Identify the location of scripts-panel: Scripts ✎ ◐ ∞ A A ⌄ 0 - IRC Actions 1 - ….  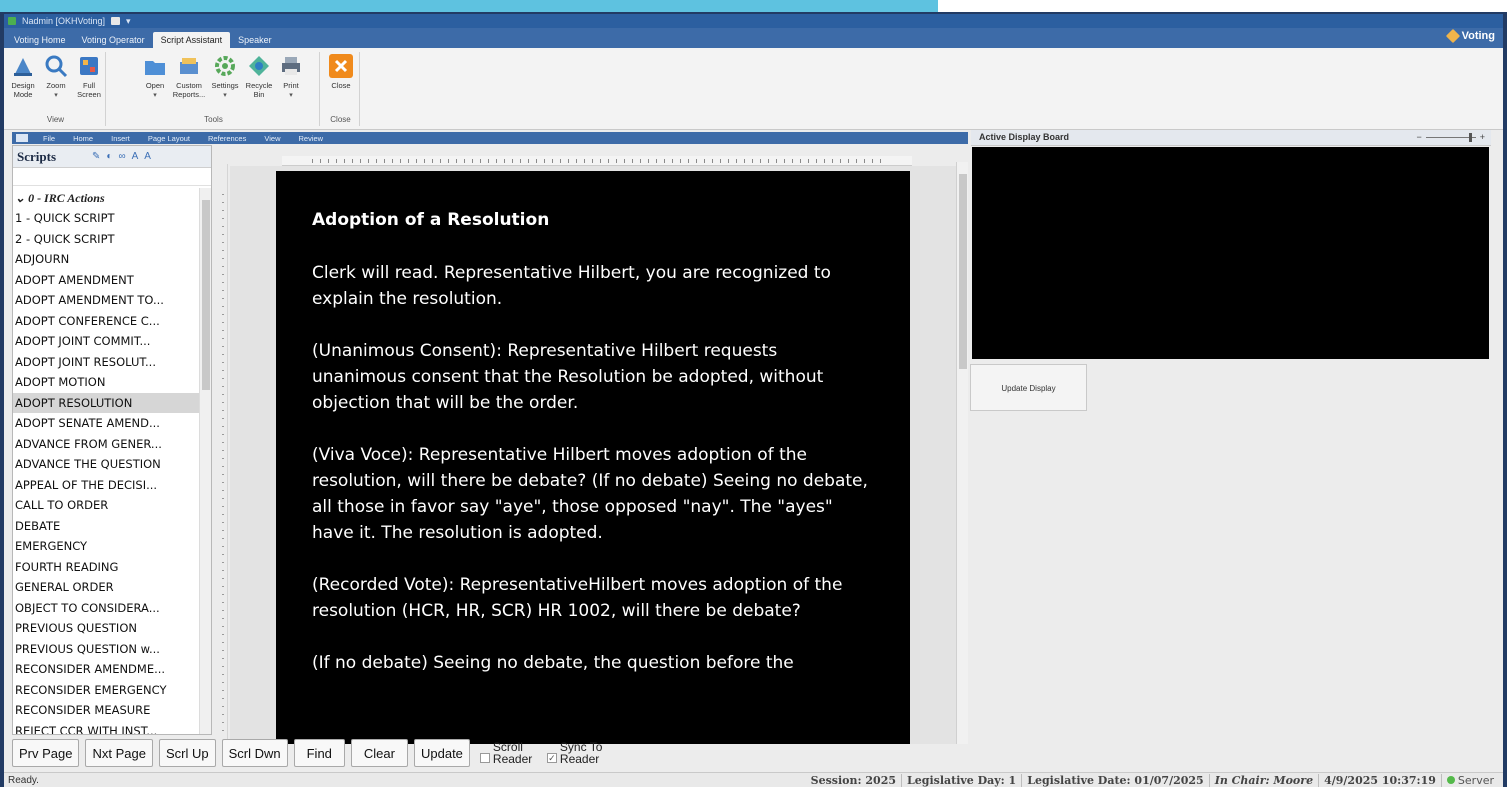
(112, 440).